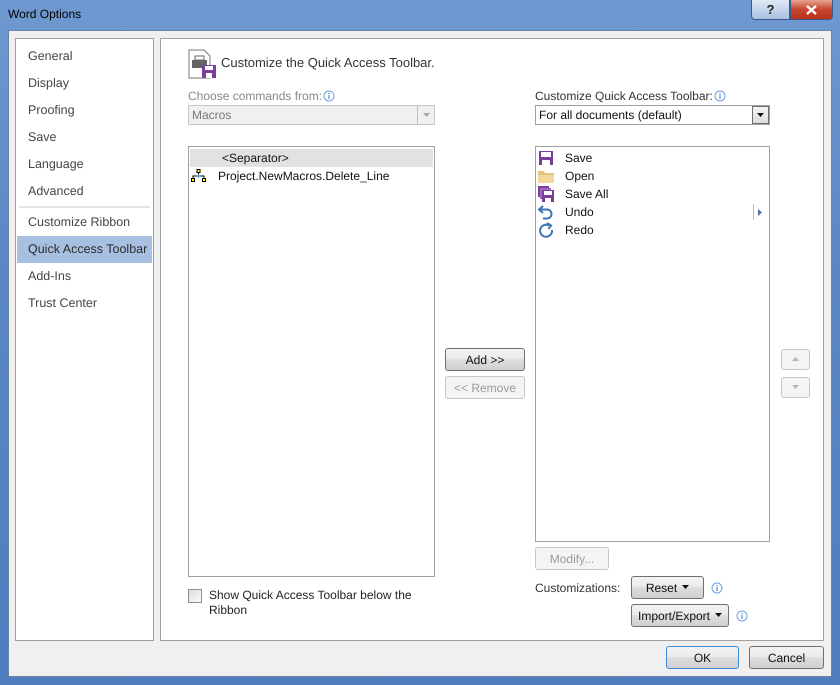 The height and width of the screenshot is (685, 840). Describe the element at coordinates (652, 194) in the screenshot. I see `list-item: Save All` at that location.